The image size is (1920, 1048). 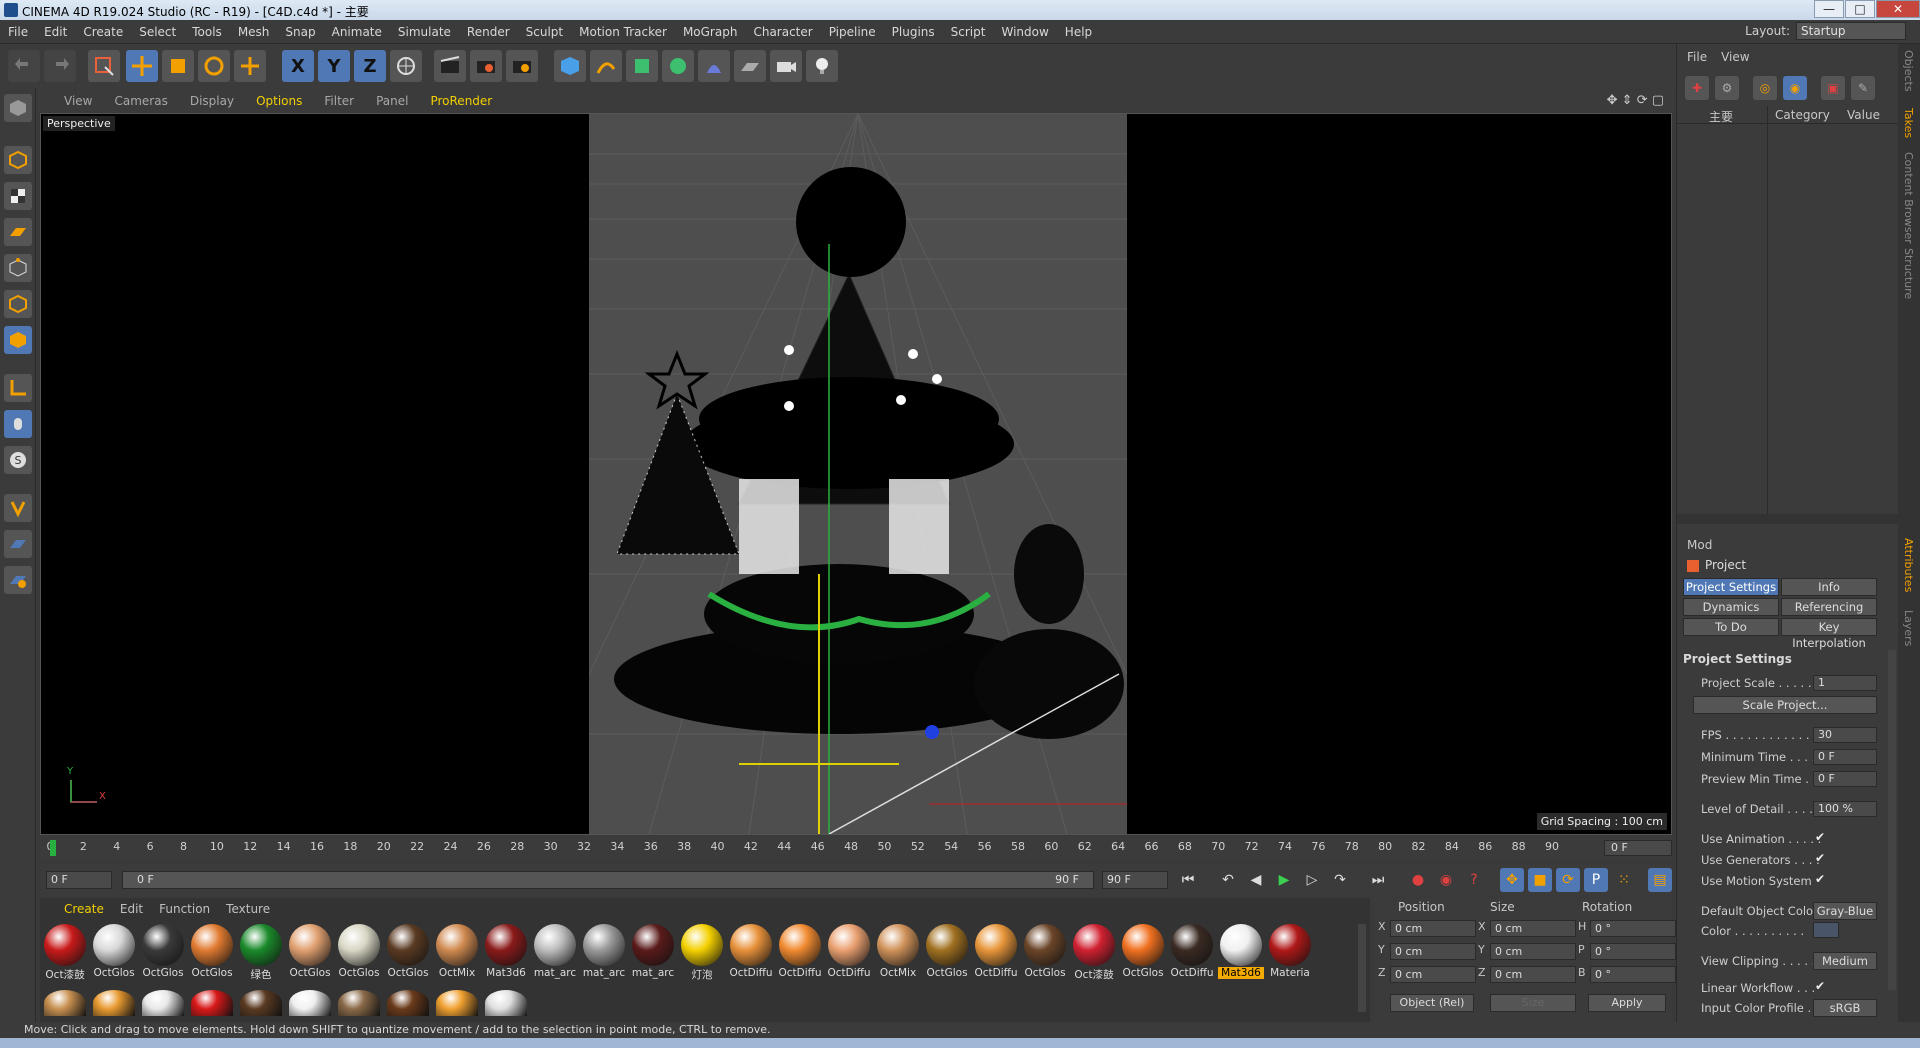 What do you see at coordinates (642, 66) in the screenshot?
I see `subdivision-surface-icon` at bounding box center [642, 66].